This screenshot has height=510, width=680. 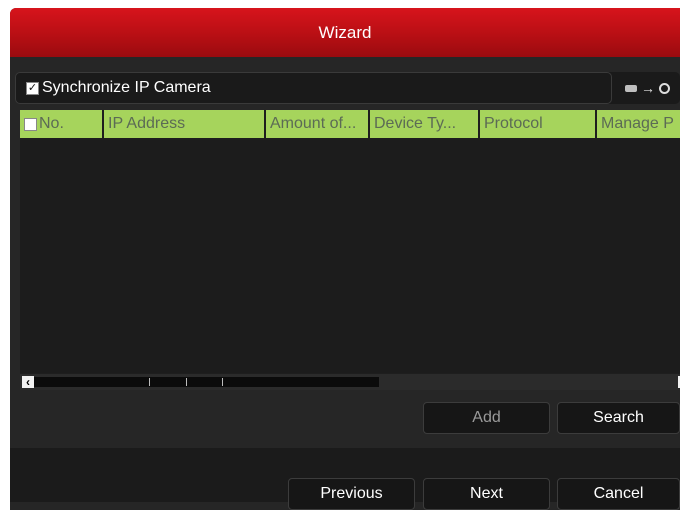 I want to click on clock-icon, so click(x=664, y=88).